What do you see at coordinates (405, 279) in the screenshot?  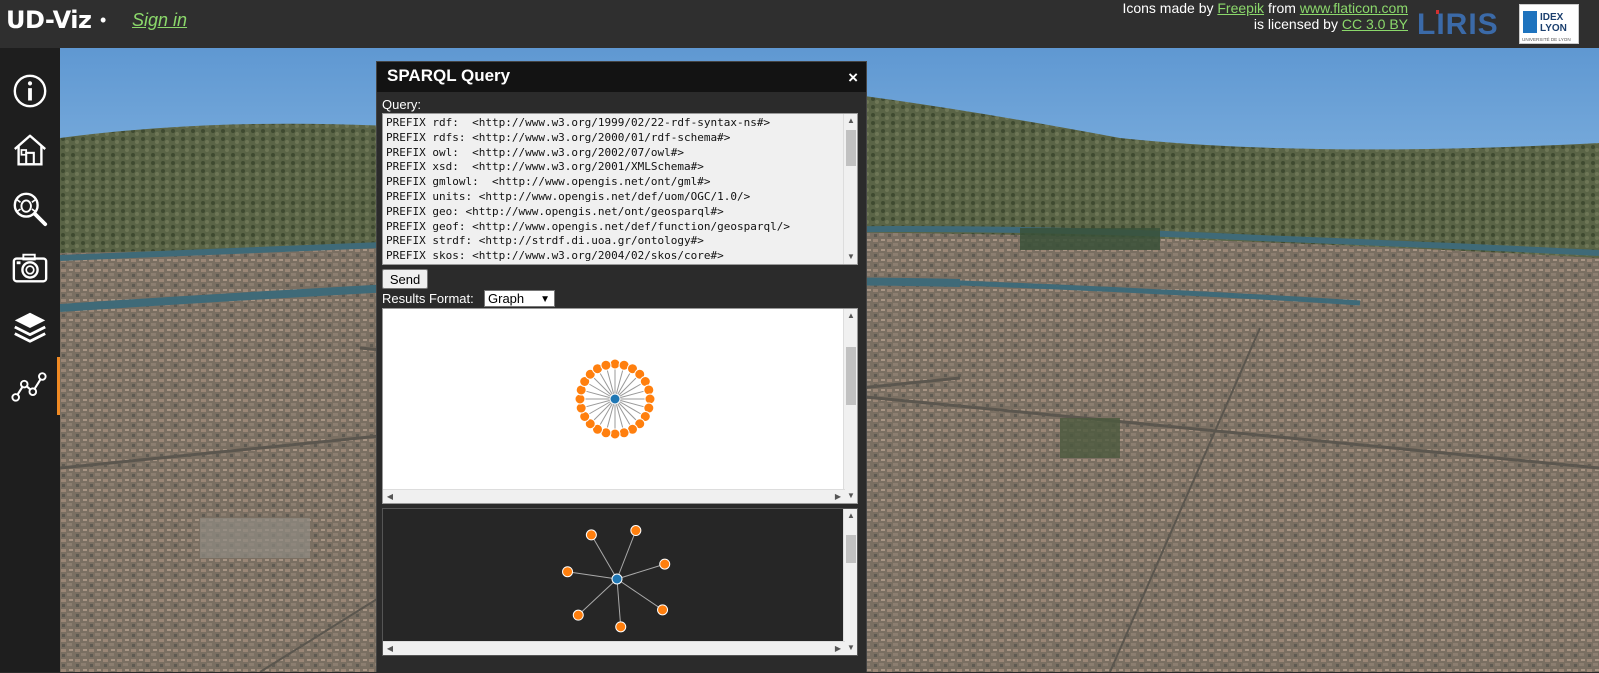 I see `send-button: Send` at bounding box center [405, 279].